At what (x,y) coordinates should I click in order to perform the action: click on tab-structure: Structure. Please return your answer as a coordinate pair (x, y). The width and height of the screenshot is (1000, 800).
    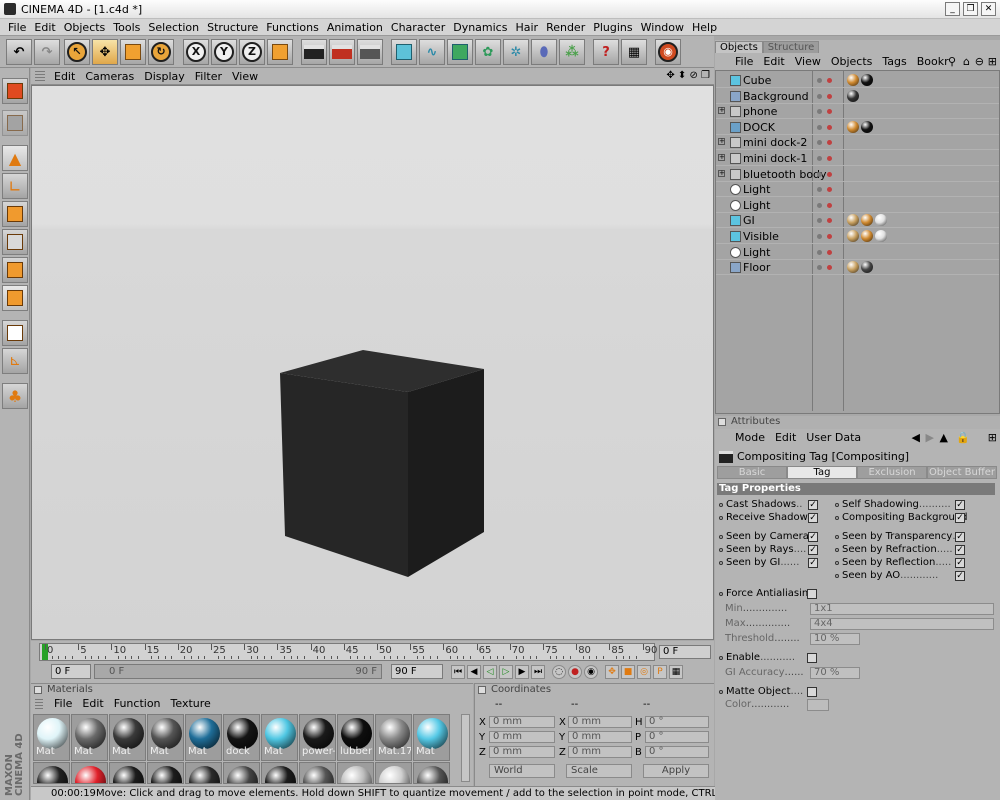
    Looking at the image, I should click on (791, 47).